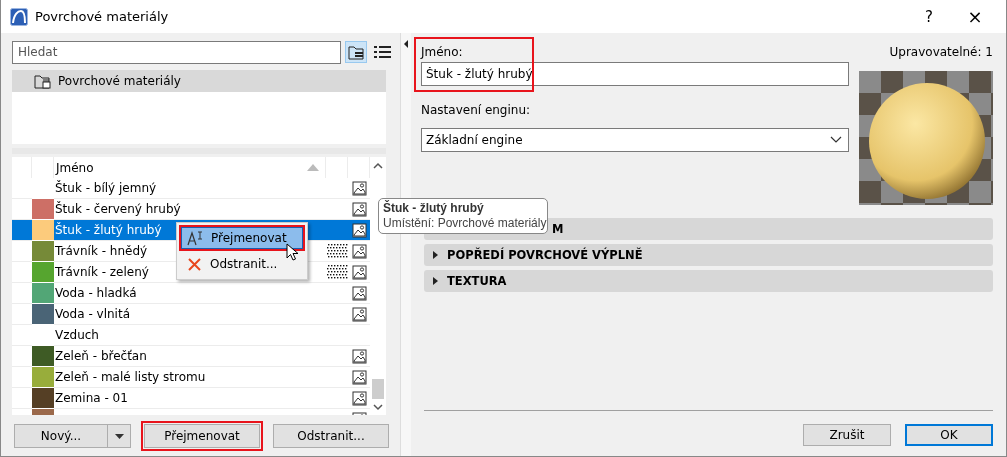 Image resolution: width=1007 pixels, height=457 pixels. I want to click on editable-count: Upravovatelné: 1, so click(941, 52).